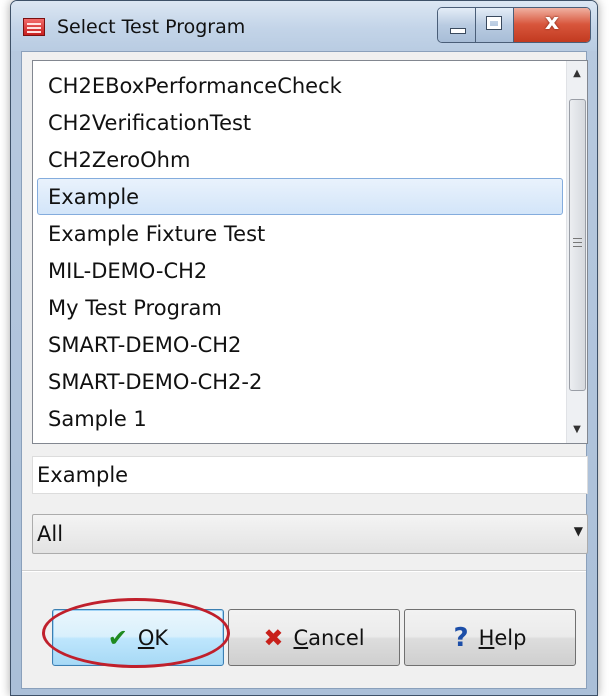  I want to click on title-bar: Select Test Program x, so click(304, 26).